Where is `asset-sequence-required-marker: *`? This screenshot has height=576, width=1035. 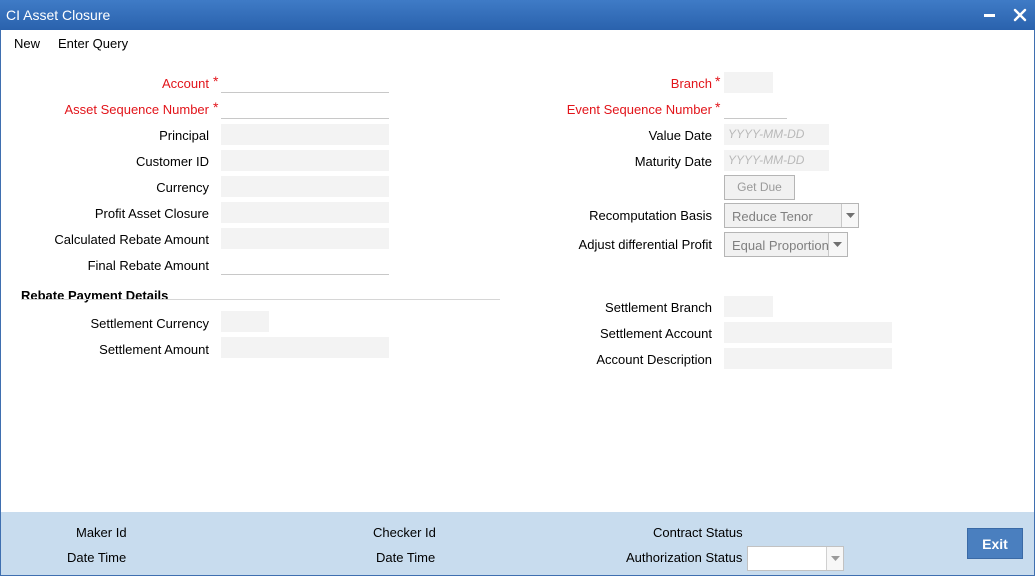 asset-sequence-required-marker: * is located at coordinates (216, 107).